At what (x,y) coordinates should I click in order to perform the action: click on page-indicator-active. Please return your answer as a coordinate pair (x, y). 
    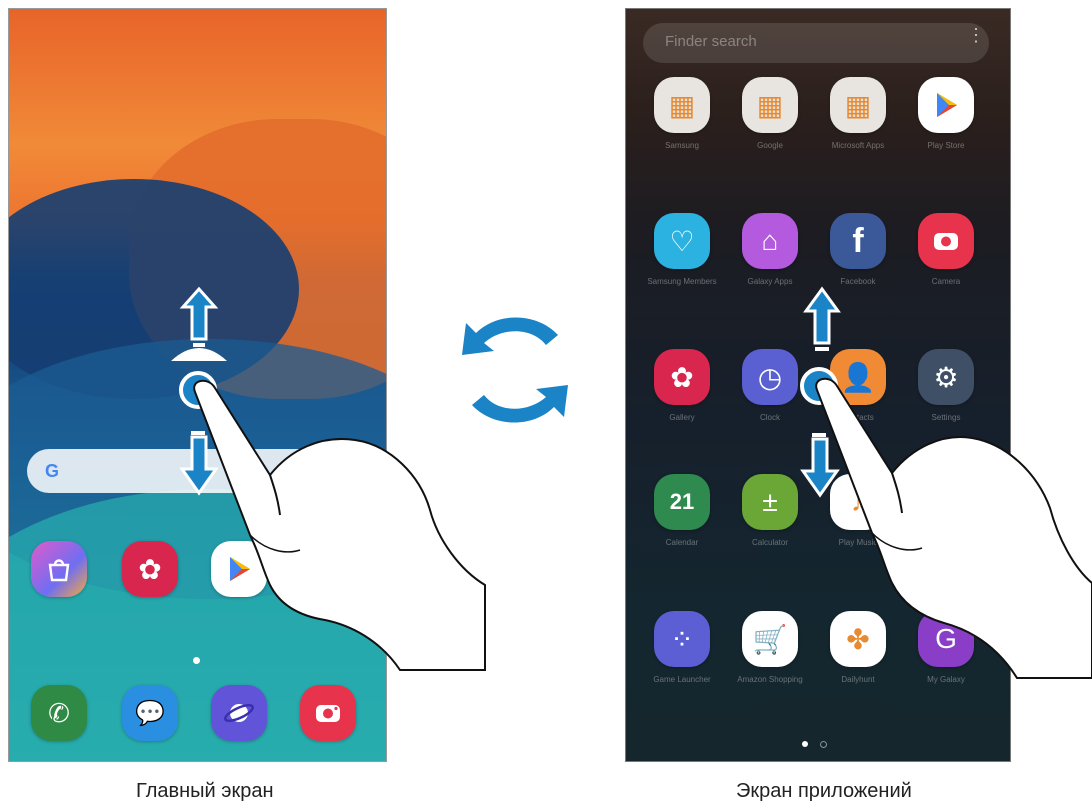
    Looking at the image, I should click on (805, 744).